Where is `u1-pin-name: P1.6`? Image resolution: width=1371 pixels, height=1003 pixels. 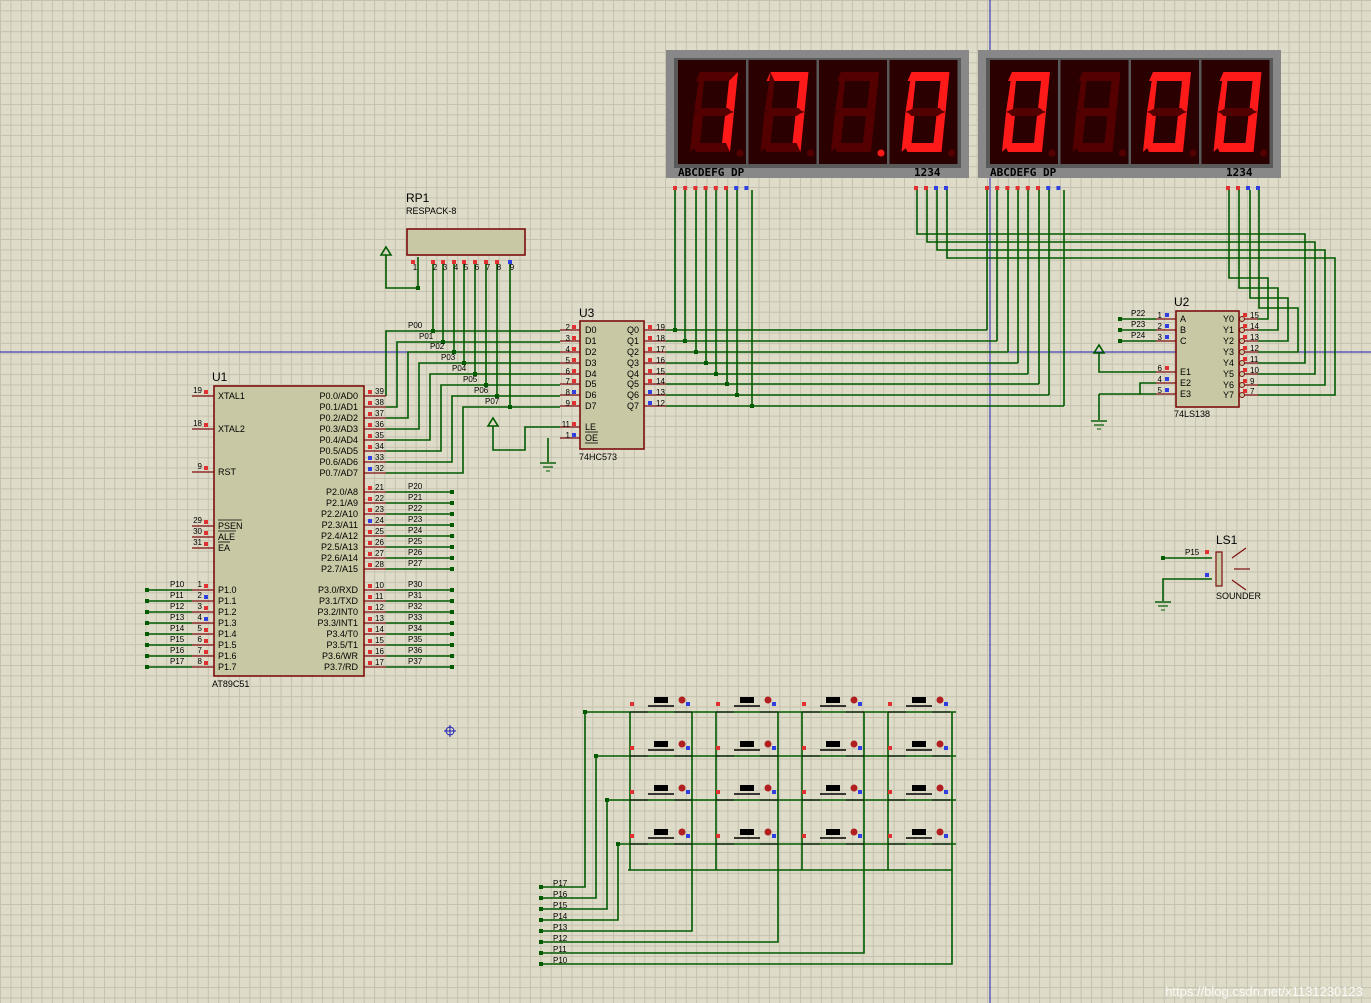 u1-pin-name: P1.6 is located at coordinates (227, 656).